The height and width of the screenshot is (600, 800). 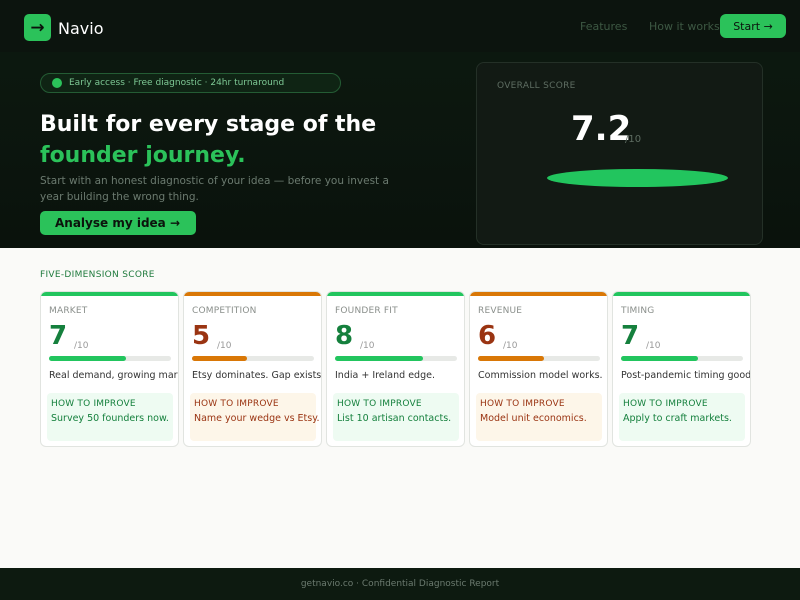 What do you see at coordinates (37, 27) in the screenshot?
I see `arrow-right-icon: →` at bounding box center [37, 27].